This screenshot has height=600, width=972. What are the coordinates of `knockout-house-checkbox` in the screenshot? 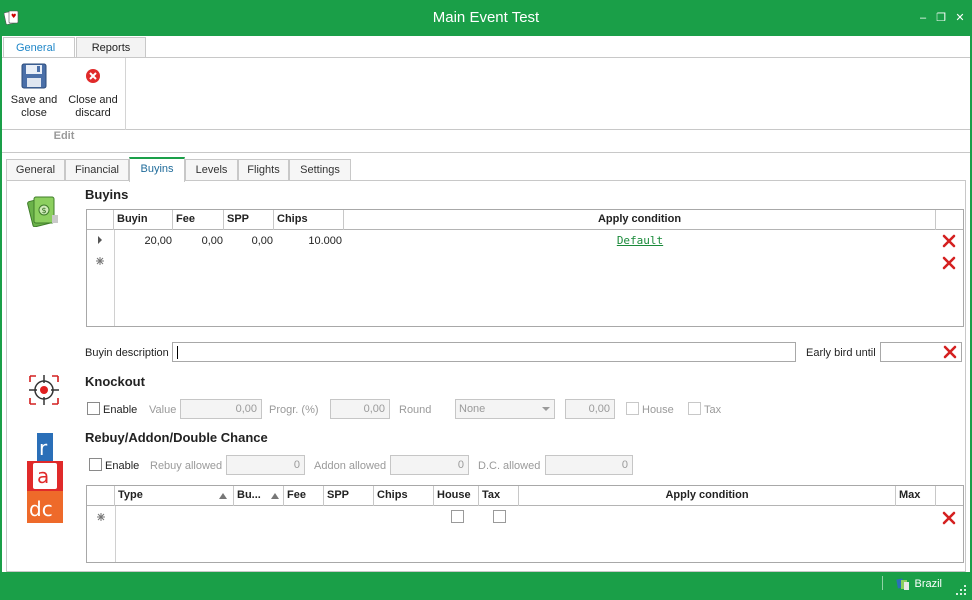 It's located at (632, 408).